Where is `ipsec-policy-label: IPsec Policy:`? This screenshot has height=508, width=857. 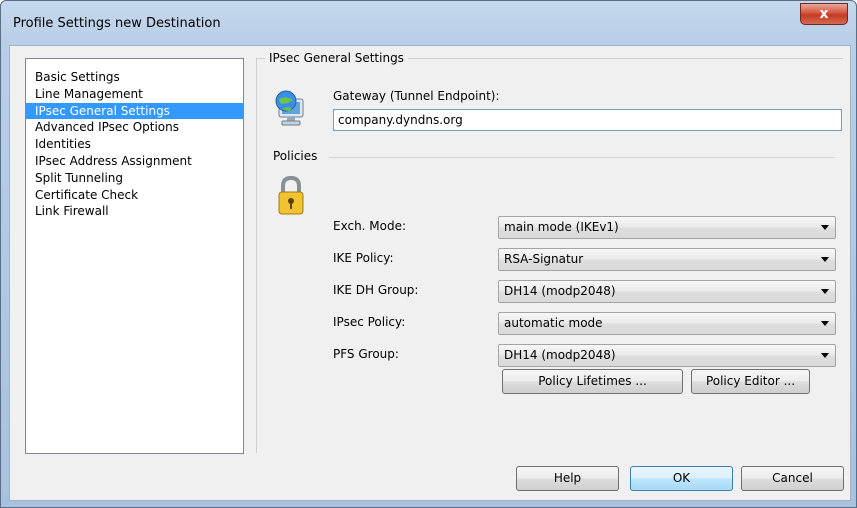 ipsec-policy-label: IPsec Policy: is located at coordinates (369, 322).